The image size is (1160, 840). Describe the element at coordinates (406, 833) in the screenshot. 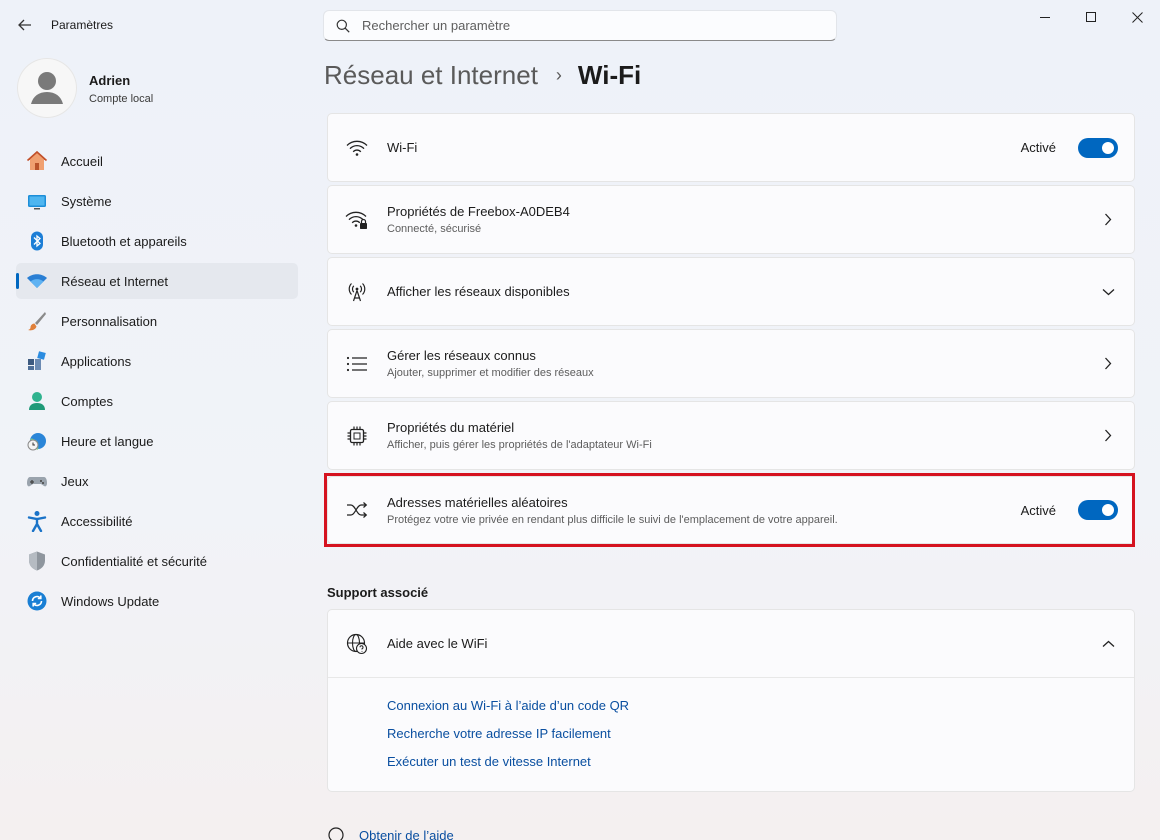

I see `get-help-label: Obtenir de l’aide` at that location.